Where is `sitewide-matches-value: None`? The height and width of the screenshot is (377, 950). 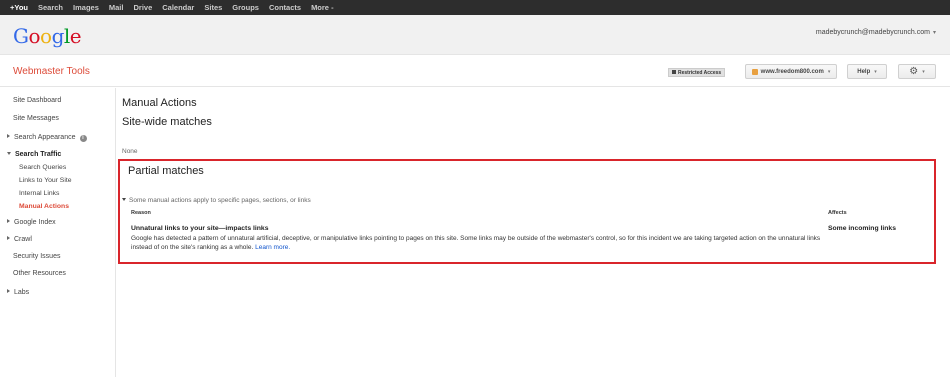
sitewide-matches-value: None is located at coordinates (130, 151).